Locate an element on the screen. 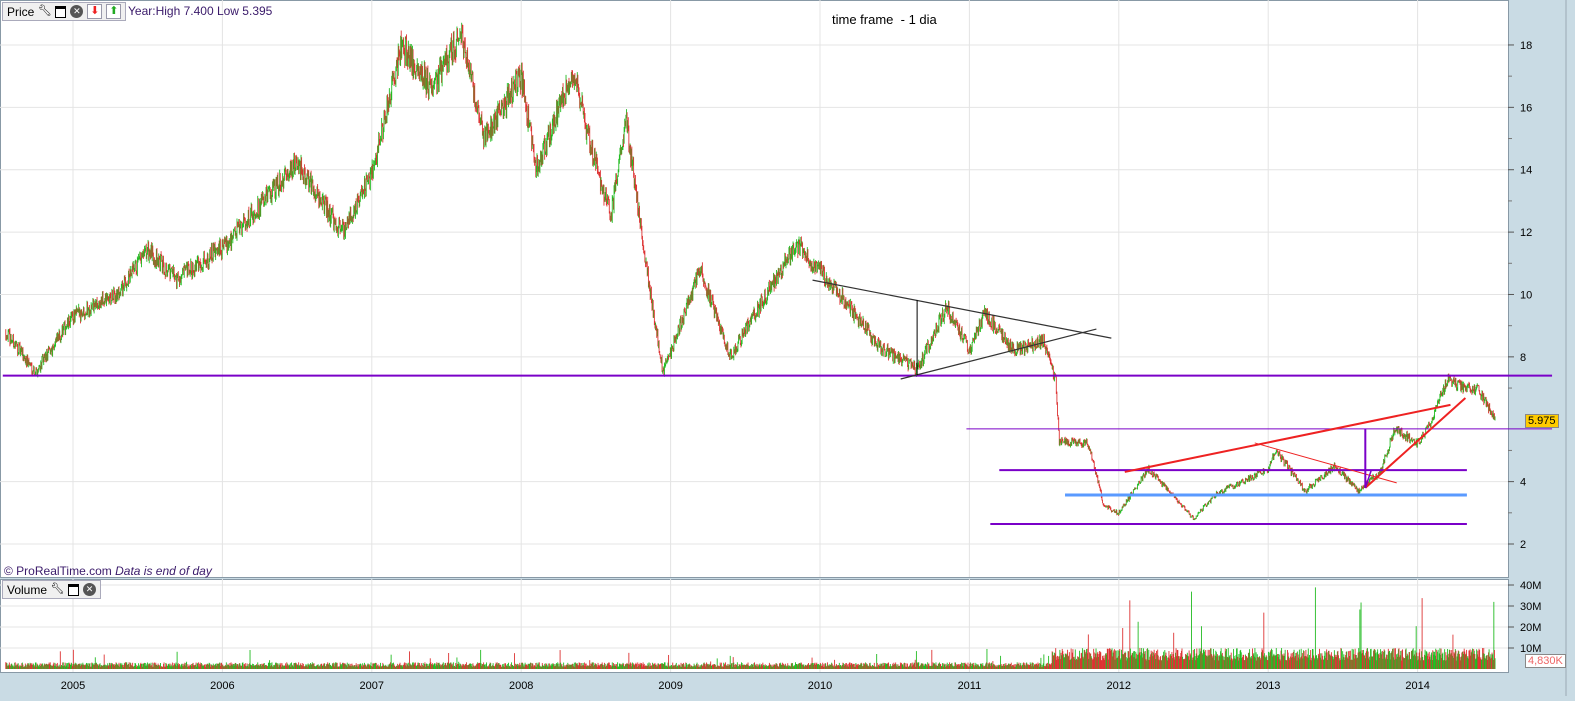 This screenshot has height=701, width=1575. y-tick-label: 8 is located at coordinates (1523, 358).